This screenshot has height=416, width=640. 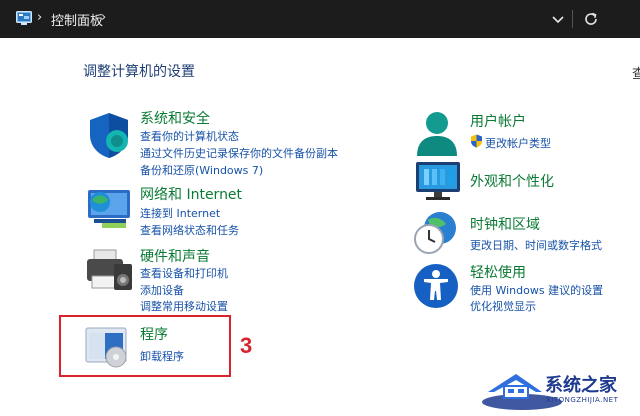 What do you see at coordinates (109, 208) in the screenshot?
I see `network-icon` at bounding box center [109, 208].